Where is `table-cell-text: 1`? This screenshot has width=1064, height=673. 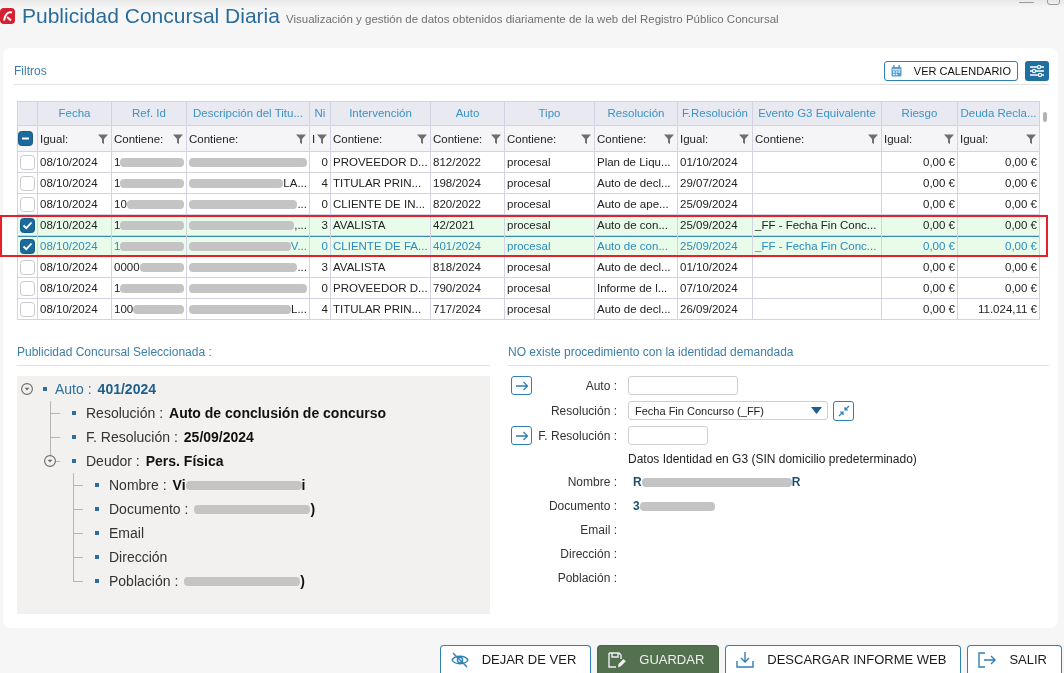 table-cell-text: 1 is located at coordinates (117, 162).